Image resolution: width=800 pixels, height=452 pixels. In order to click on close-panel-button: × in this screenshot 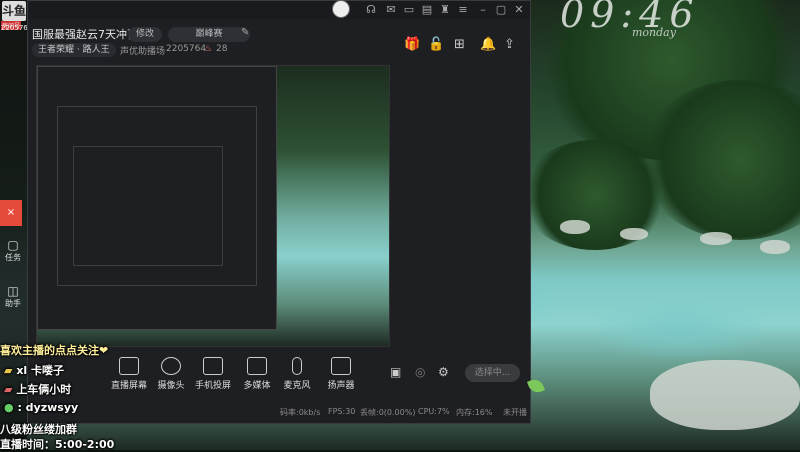, I will do `click(11, 213)`.